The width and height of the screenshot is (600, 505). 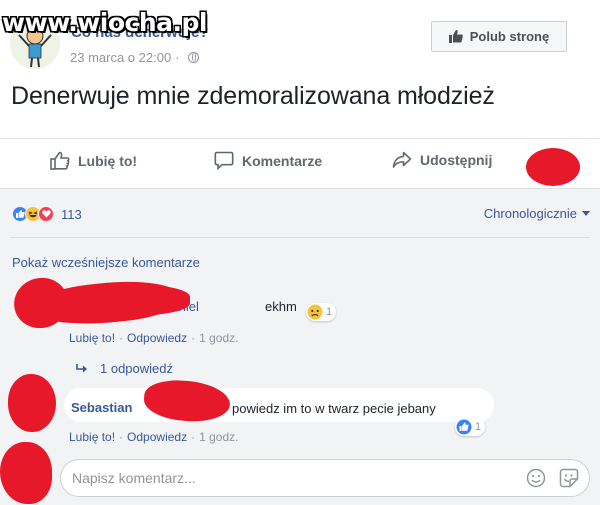 I want to click on like-page-label: Polub stronę, so click(x=509, y=36).